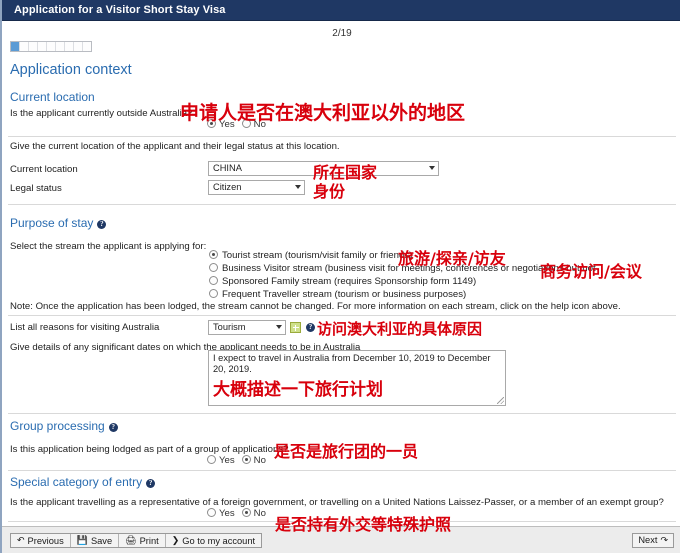 The width and height of the screenshot is (680, 553). I want to click on help-icon-purpose-of-stay: ?, so click(102, 224).